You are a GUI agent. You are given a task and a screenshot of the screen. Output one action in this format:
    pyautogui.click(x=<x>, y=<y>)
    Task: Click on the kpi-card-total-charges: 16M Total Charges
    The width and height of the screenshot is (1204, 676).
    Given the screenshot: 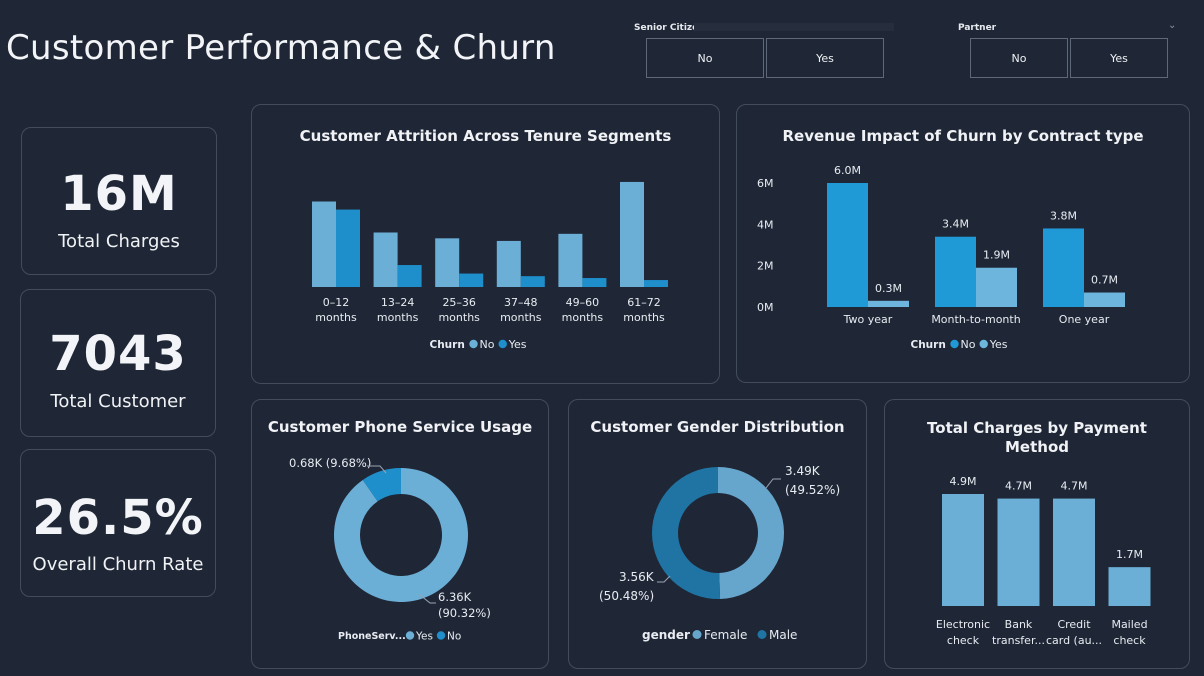 What is the action you would take?
    pyautogui.click(x=119, y=201)
    